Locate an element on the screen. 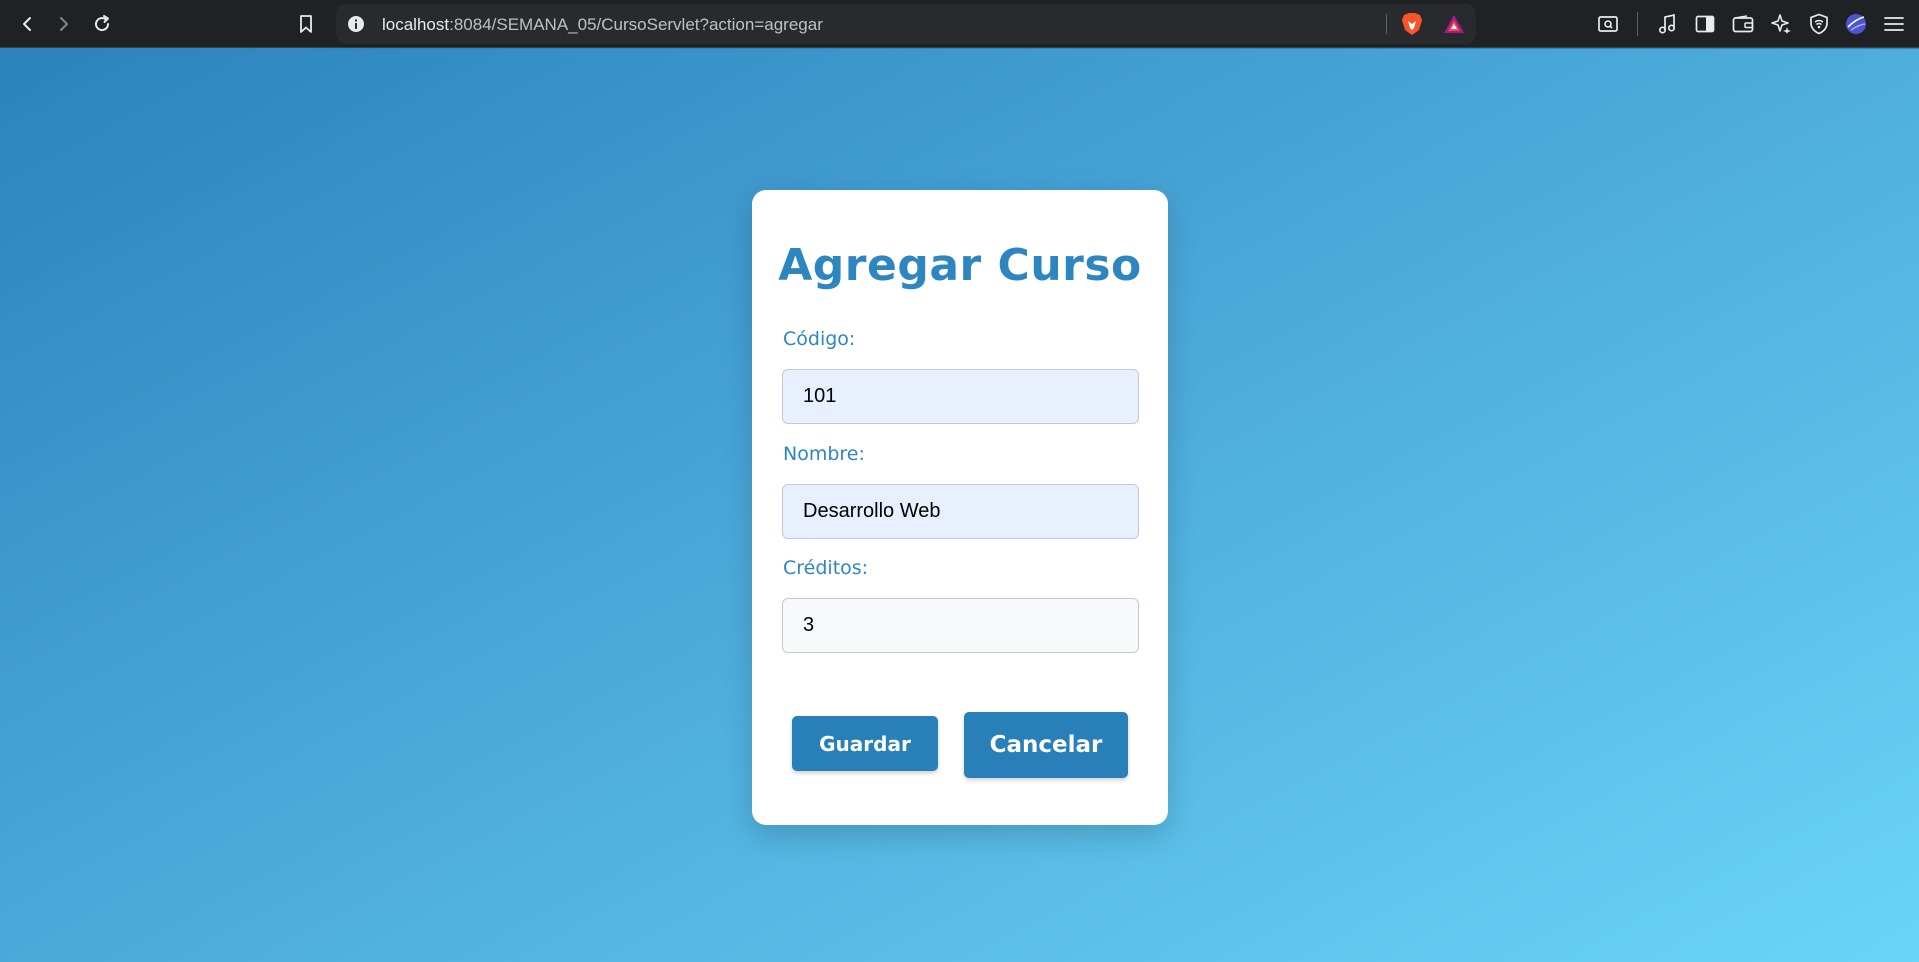 This screenshot has height=962, width=1919. screenshot-icon is located at coordinates (1608, 24).